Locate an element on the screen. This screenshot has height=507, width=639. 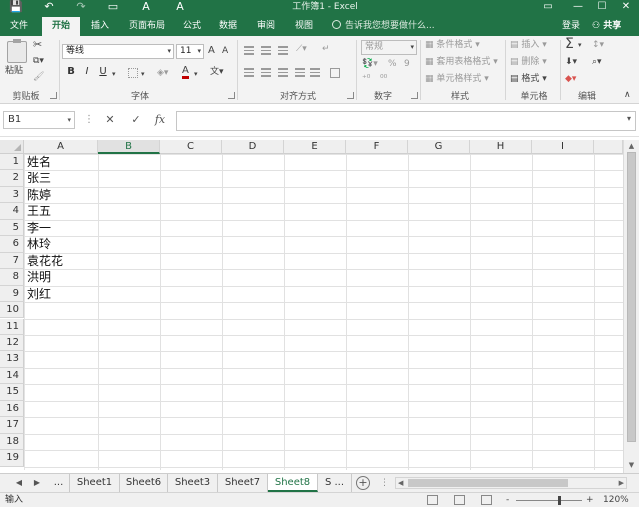
copy-icon: ⧉▾ is located at coordinates (38, 61).